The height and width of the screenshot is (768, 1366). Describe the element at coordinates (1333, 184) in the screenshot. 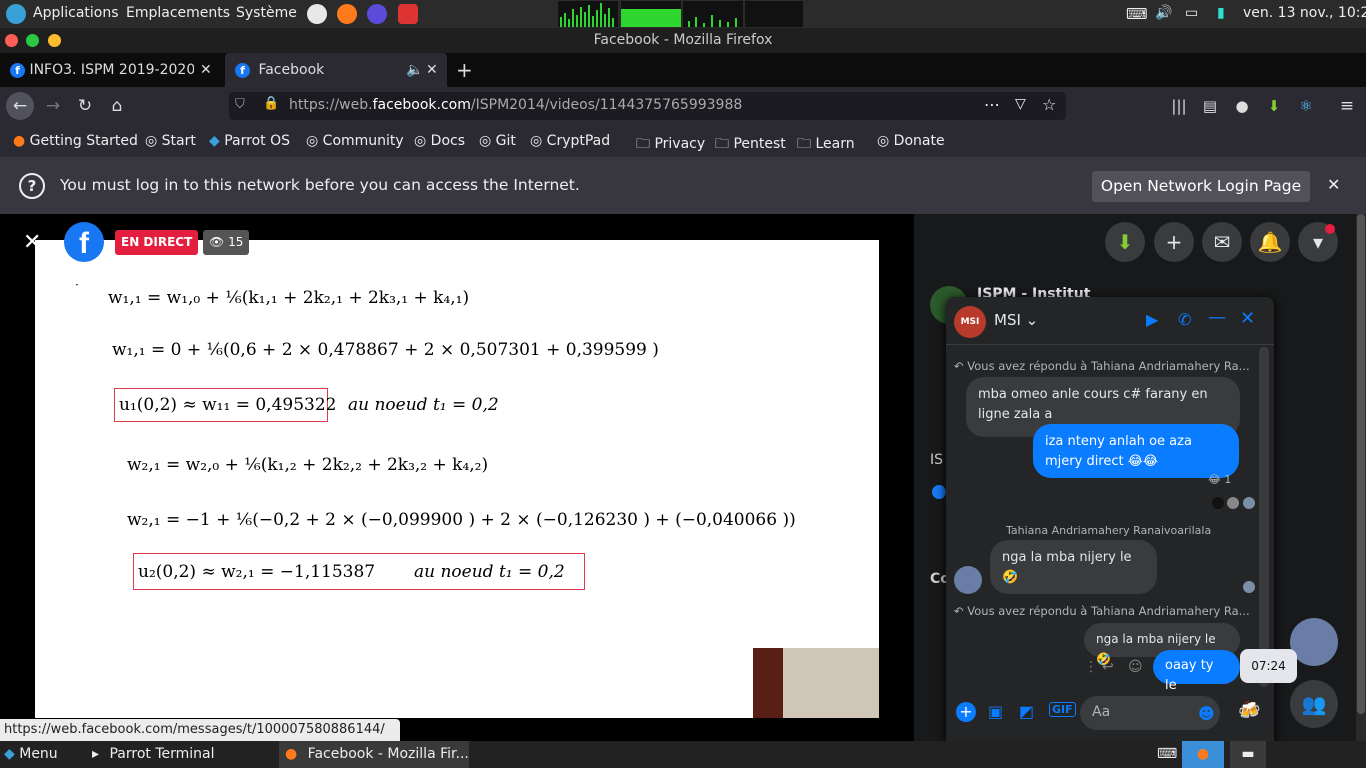

I see `close-notification-icon: ✕` at that location.